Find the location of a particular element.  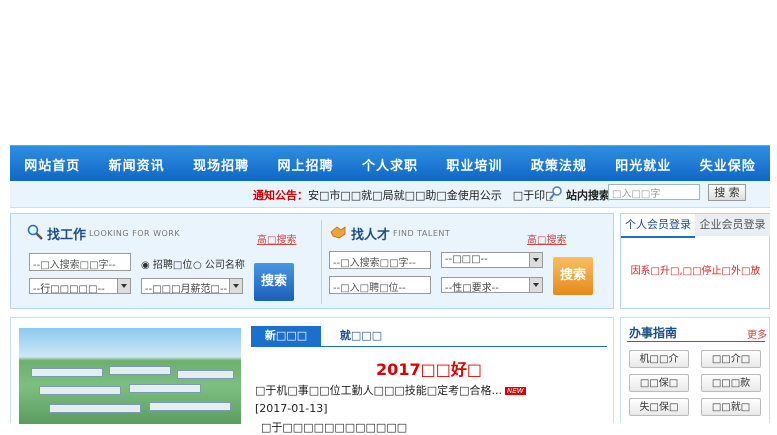

guide-button: □□保□ is located at coordinates (659, 383).